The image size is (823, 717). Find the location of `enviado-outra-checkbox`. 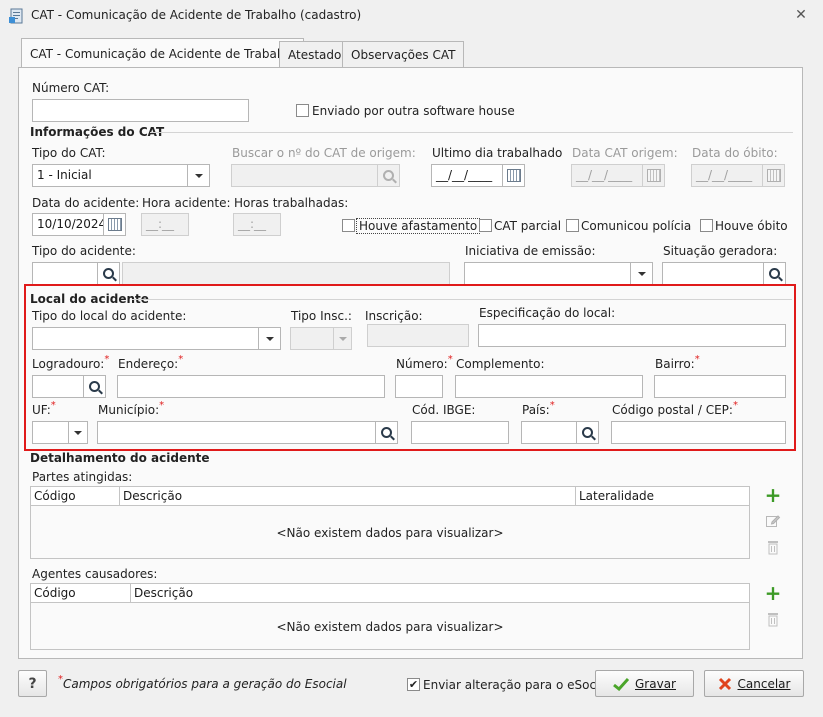

enviado-outra-checkbox is located at coordinates (302, 110).